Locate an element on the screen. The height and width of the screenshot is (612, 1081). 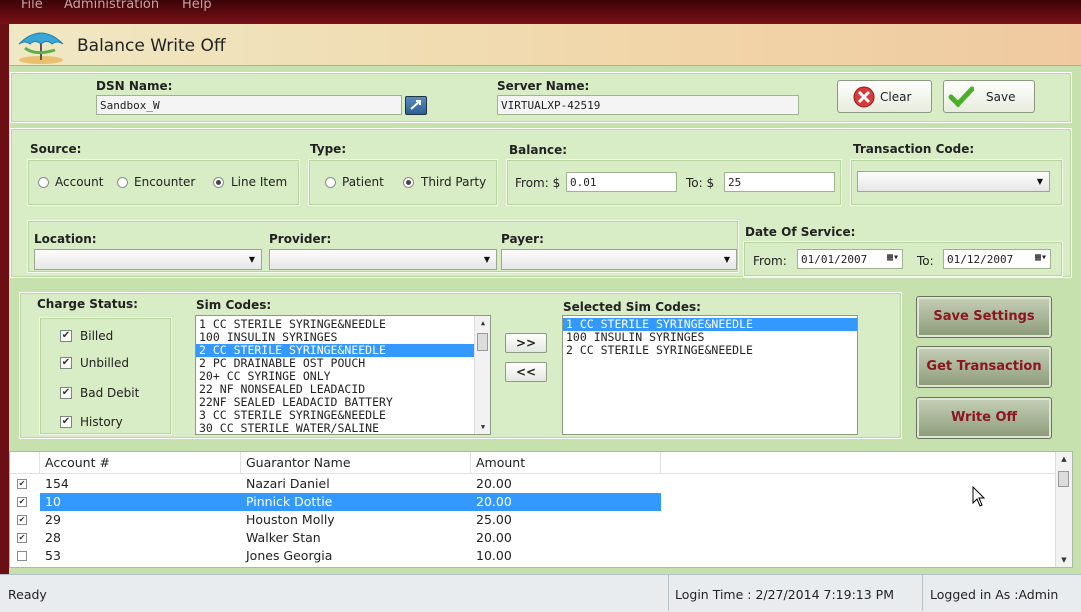
status-logged-in: Logged in As :Admin is located at coordinates (994, 594).